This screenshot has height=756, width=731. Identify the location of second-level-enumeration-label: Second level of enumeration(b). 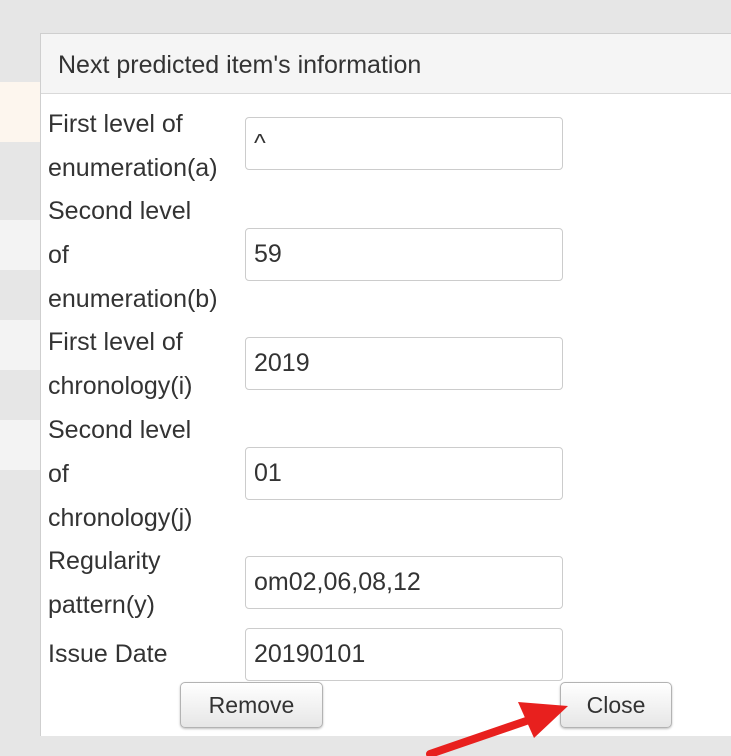
(133, 255).